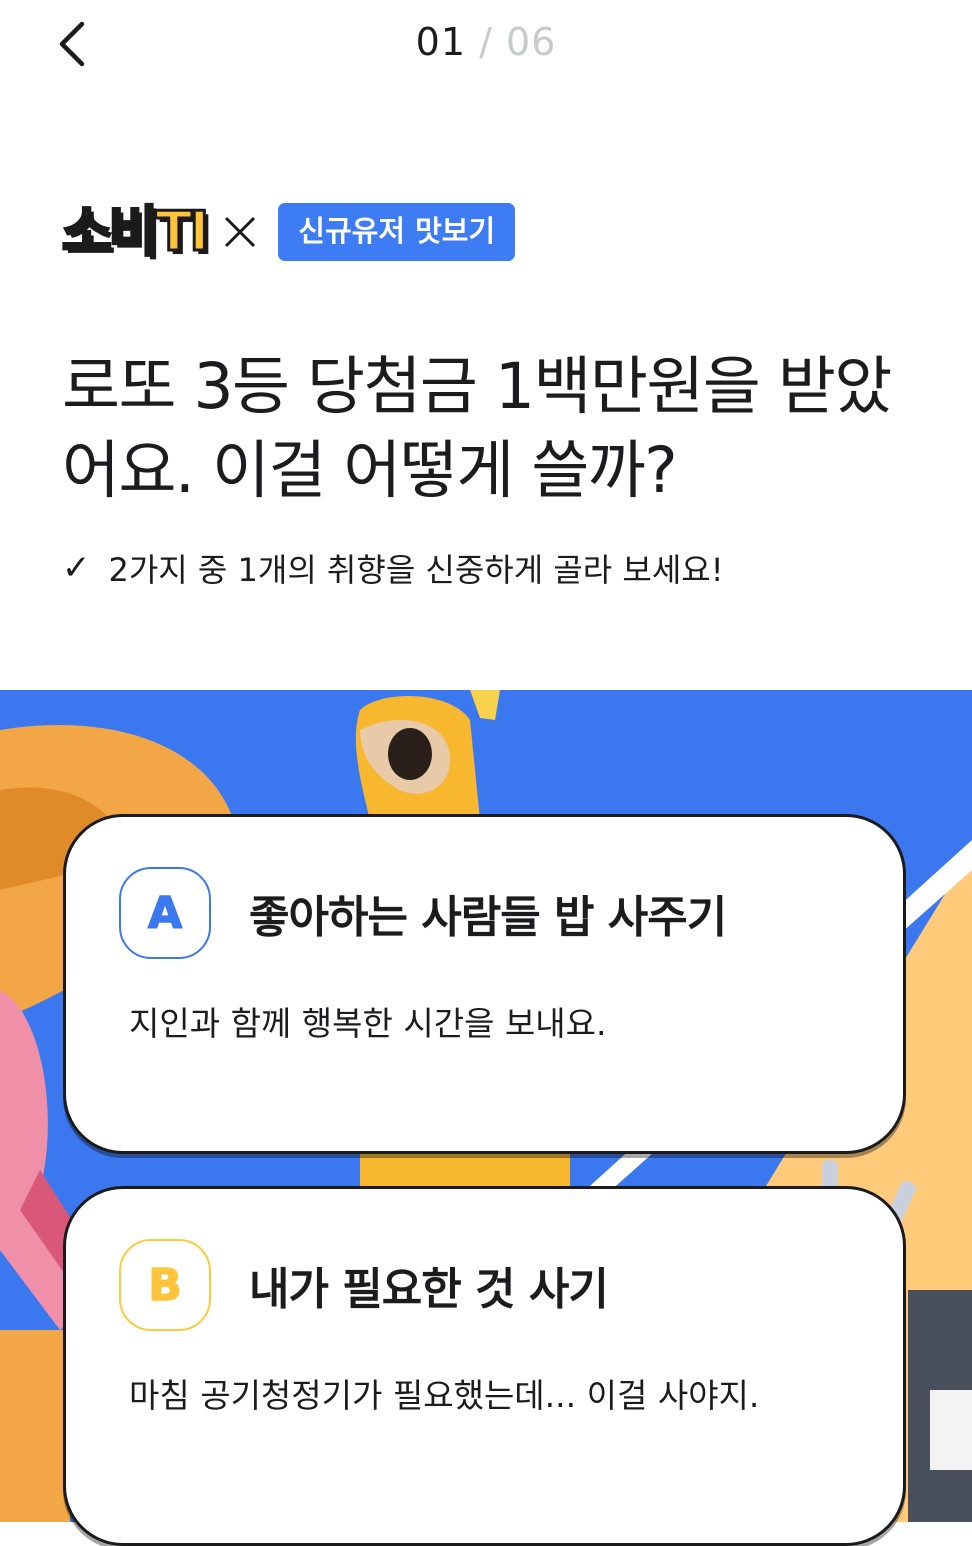 The height and width of the screenshot is (1546, 972). I want to click on top-bar: 01 / 06, so click(486, 45).